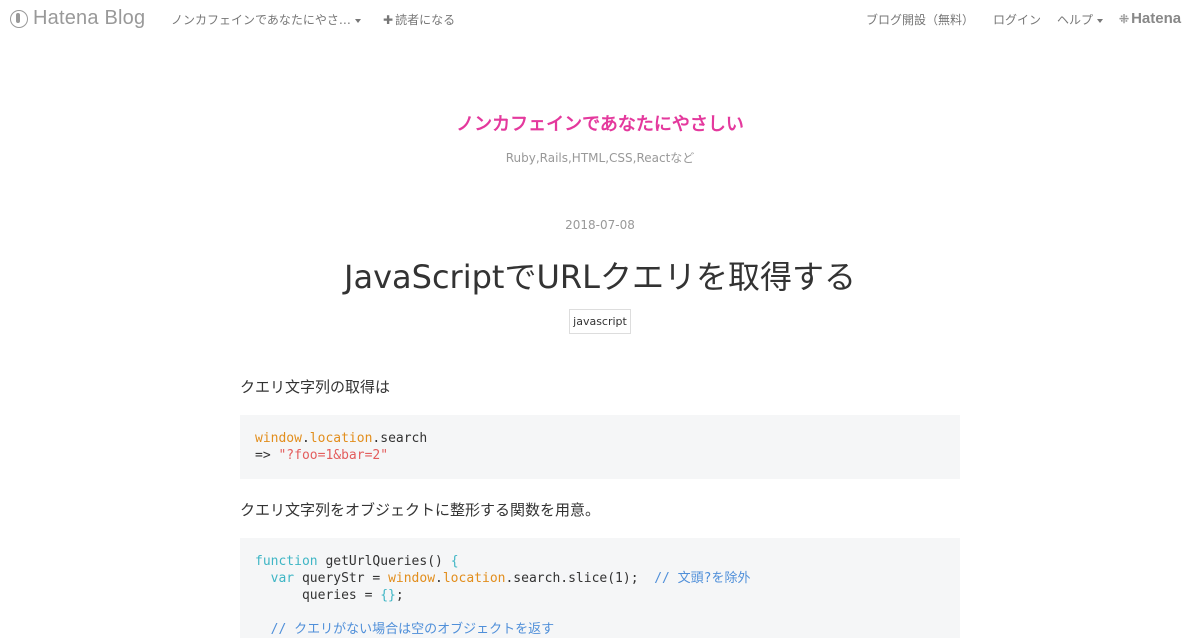  Describe the element at coordinates (388, 20) in the screenshot. I see `plus-icon: ✚` at that location.